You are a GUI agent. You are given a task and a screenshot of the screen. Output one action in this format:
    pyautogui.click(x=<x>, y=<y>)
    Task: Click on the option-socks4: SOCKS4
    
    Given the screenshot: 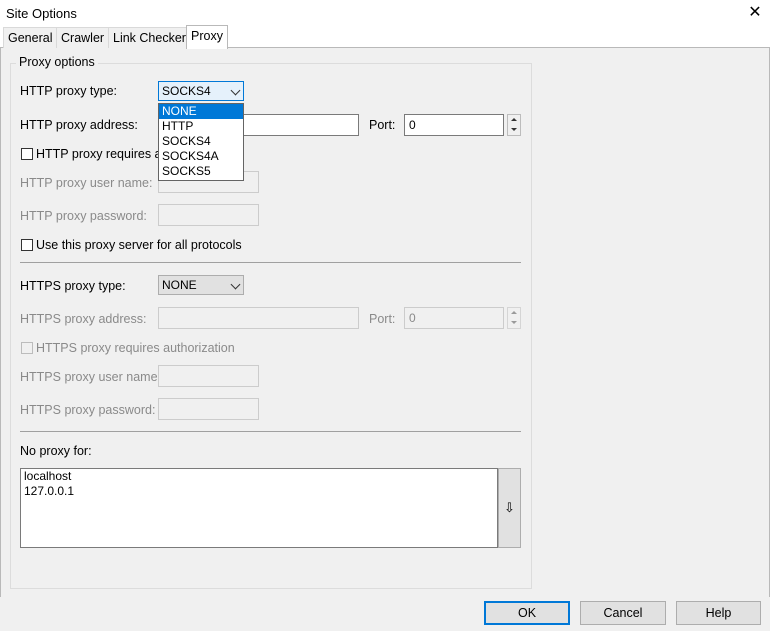 What is the action you would take?
    pyautogui.click(x=201, y=141)
    